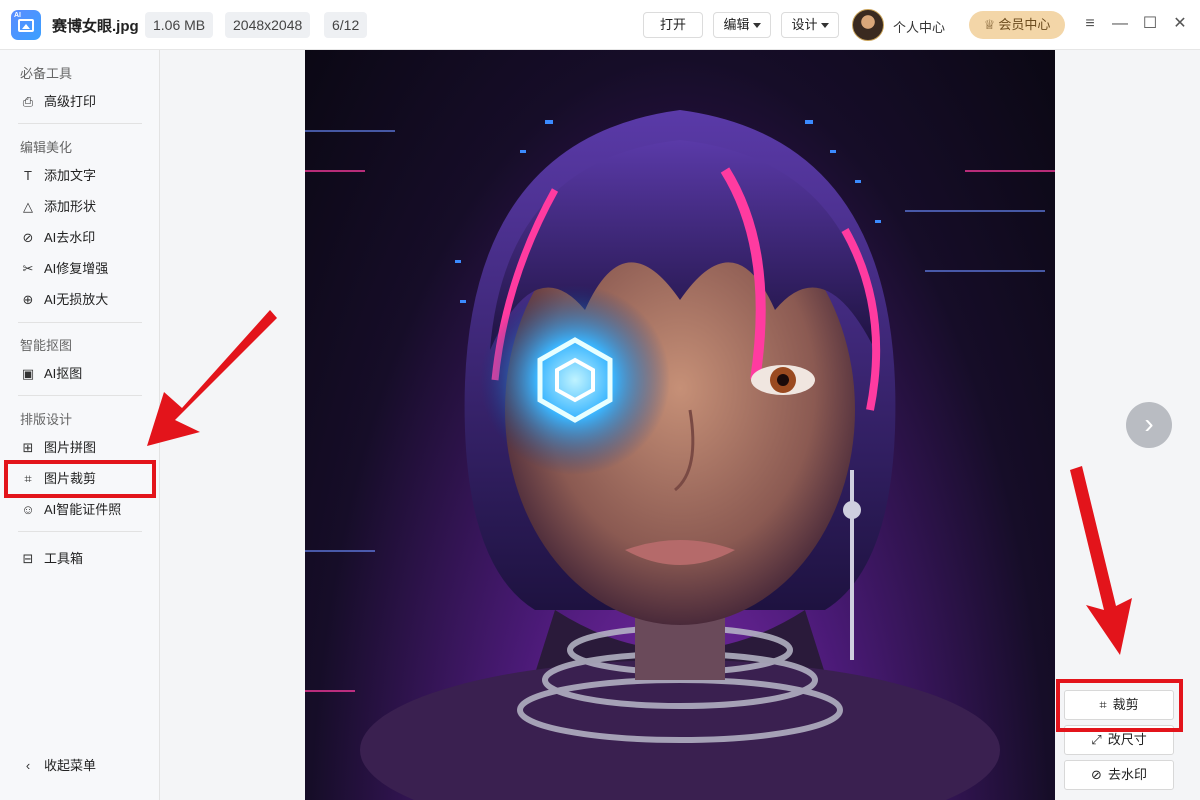  I want to click on collapse-menu-button: ‹ 收起菜单, so click(85, 766).